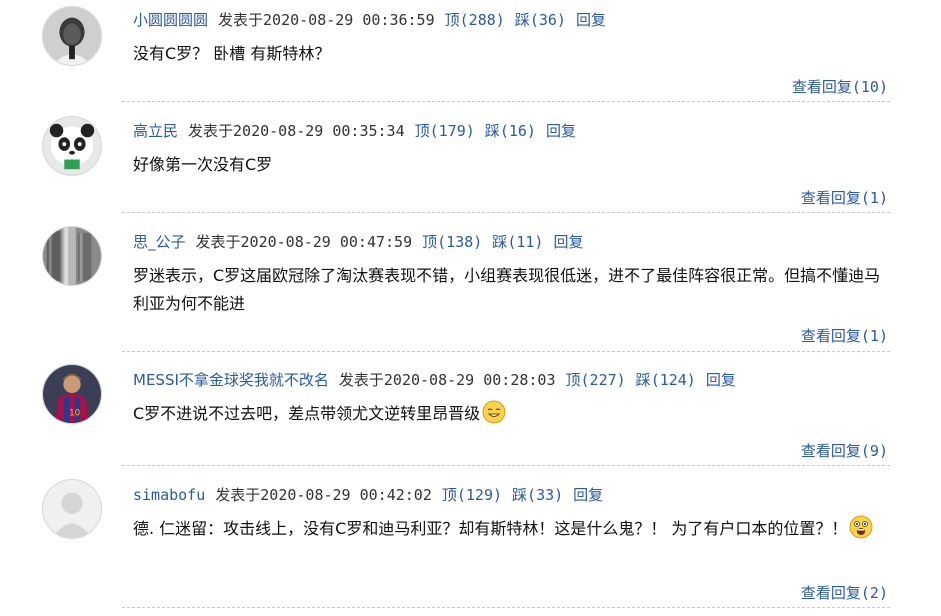 This screenshot has height=616, width=941. I want to click on comment-text-content: 好像第一次没有C罗, so click(203, 164).